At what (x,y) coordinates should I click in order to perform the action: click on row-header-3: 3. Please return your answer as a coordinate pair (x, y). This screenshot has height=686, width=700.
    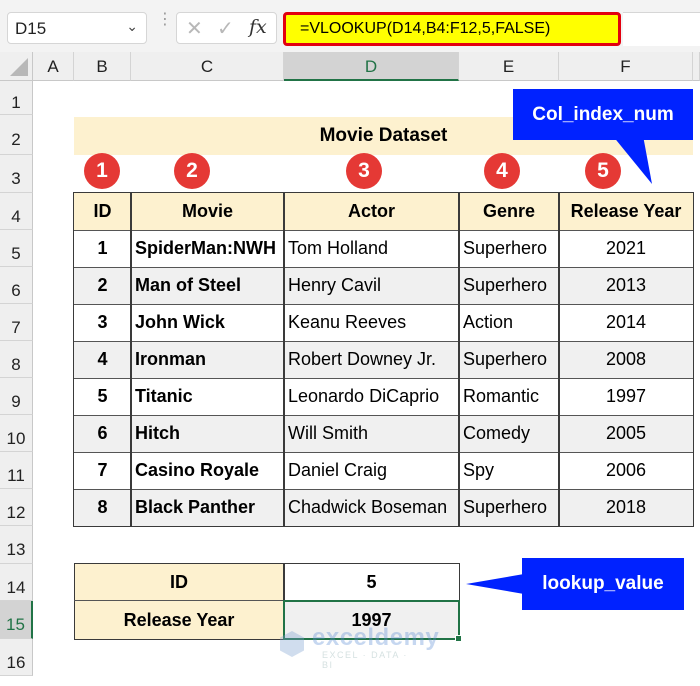
    Looking at the image, I should click on (16, 174).